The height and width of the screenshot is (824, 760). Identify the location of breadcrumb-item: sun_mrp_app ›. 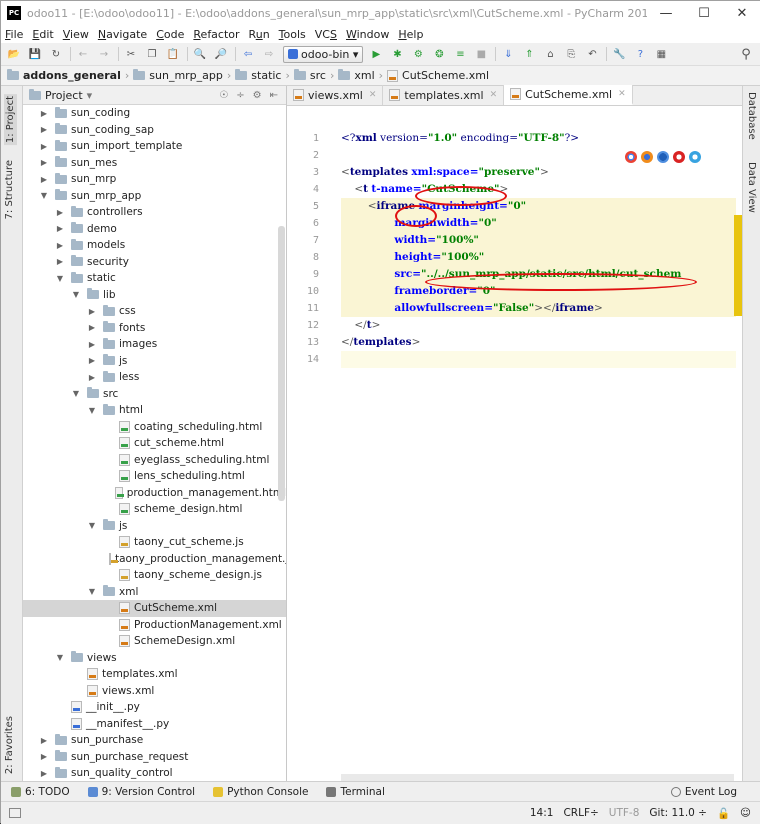
(182, 75).